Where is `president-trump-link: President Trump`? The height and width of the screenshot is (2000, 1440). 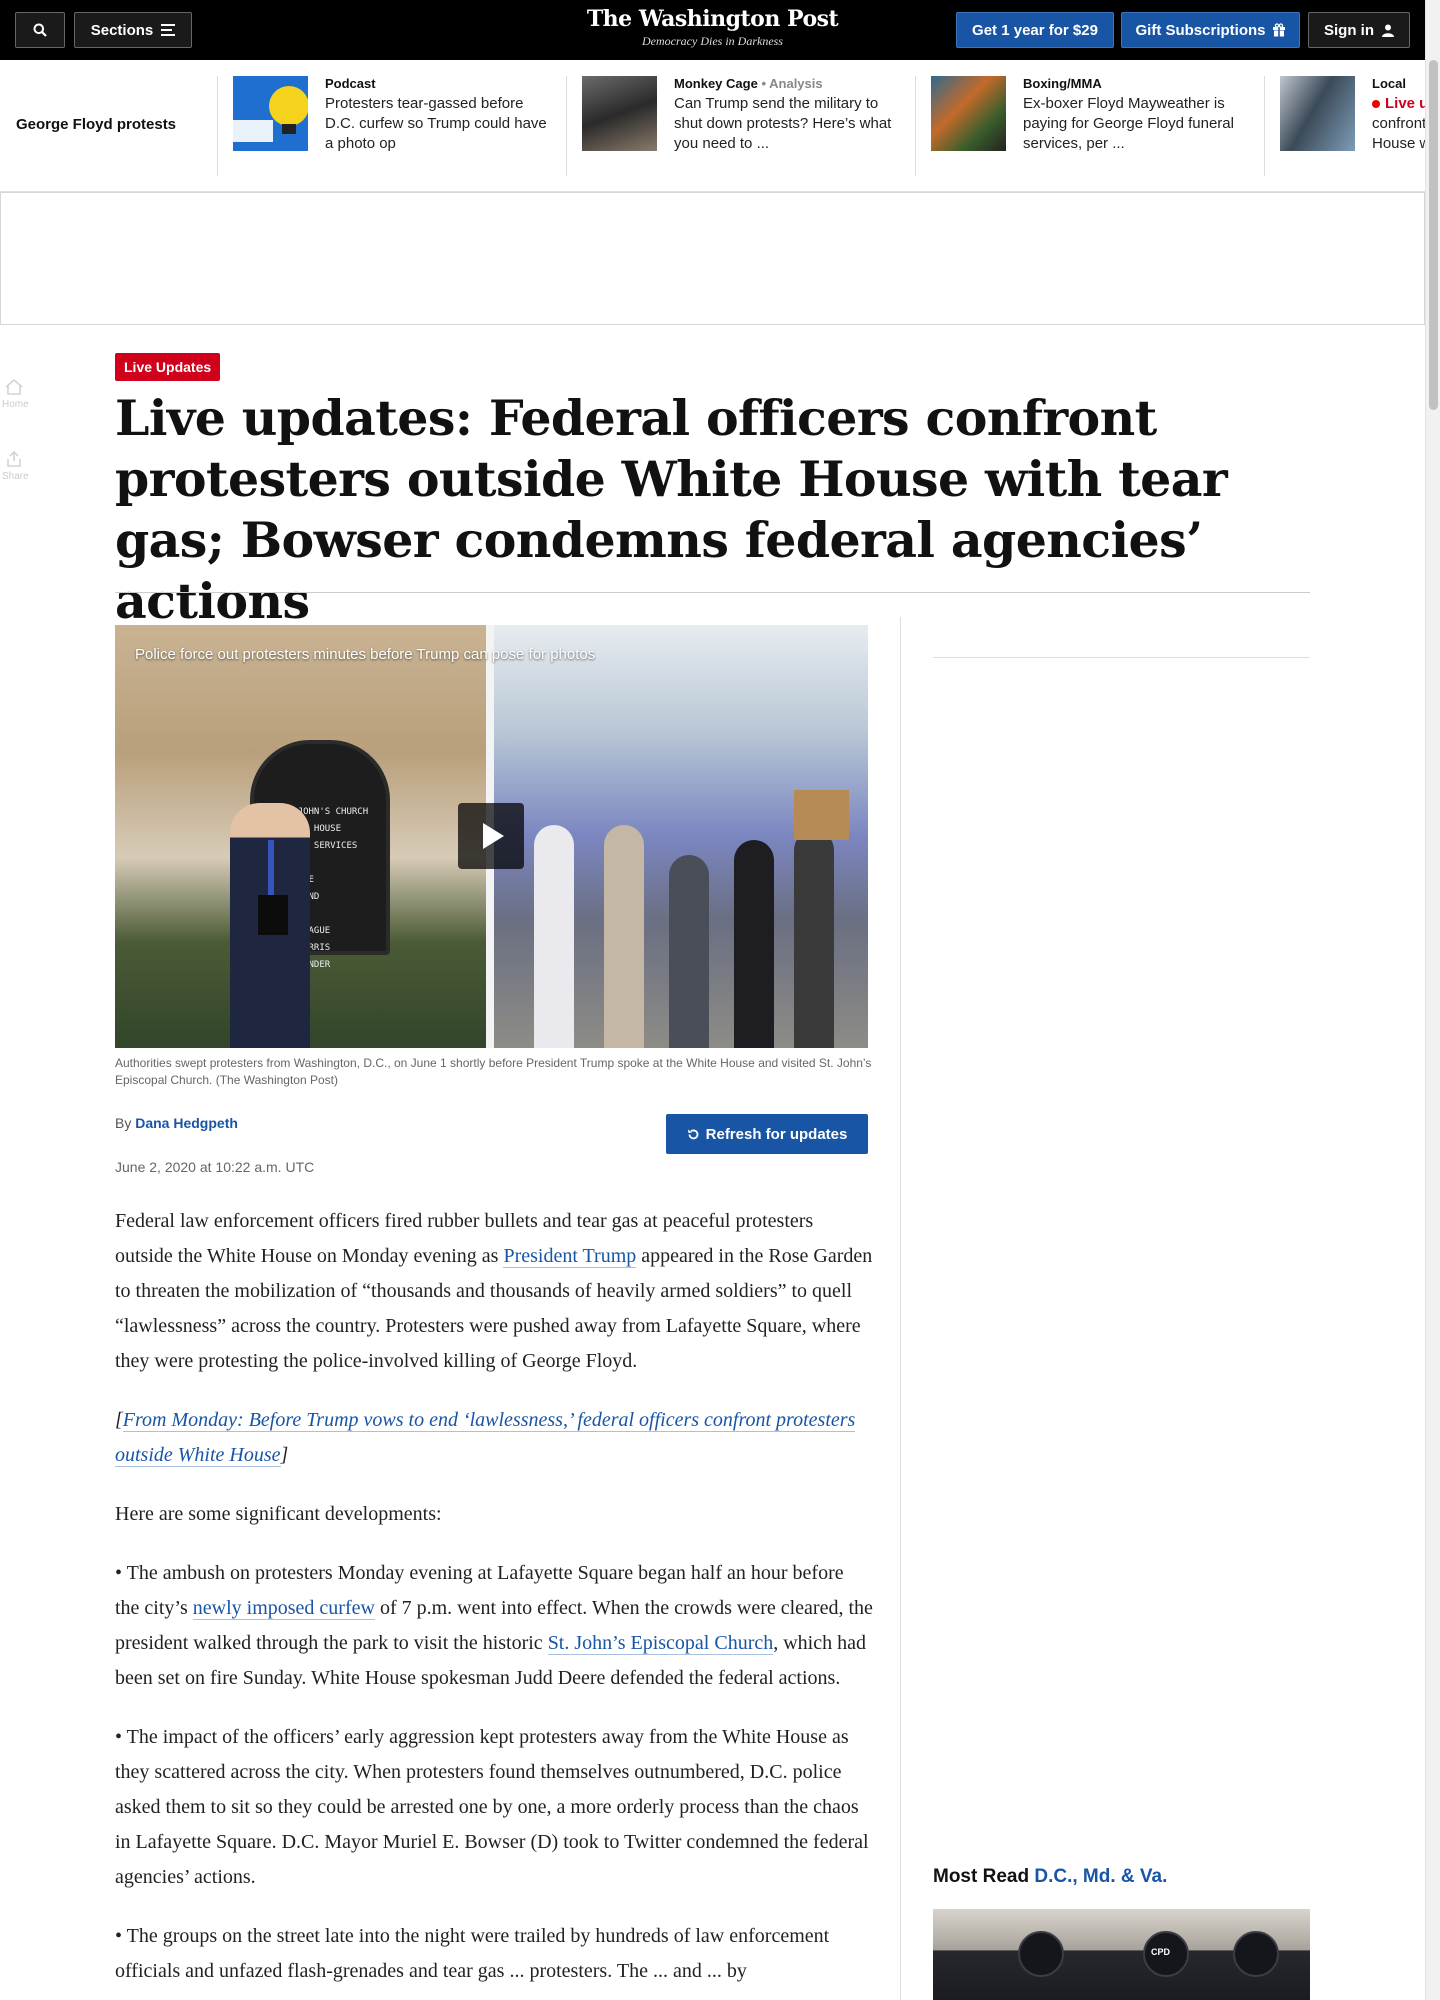 president-trump-link: President Trump is located at coordinates (570, 1256).